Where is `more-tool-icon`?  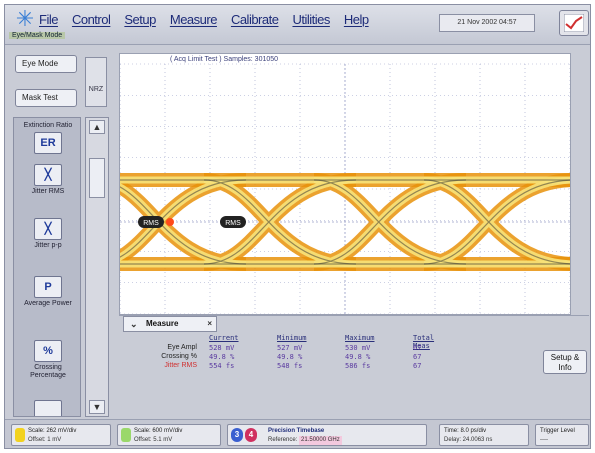
more-tool-icon is located at coordinates (48, 408).